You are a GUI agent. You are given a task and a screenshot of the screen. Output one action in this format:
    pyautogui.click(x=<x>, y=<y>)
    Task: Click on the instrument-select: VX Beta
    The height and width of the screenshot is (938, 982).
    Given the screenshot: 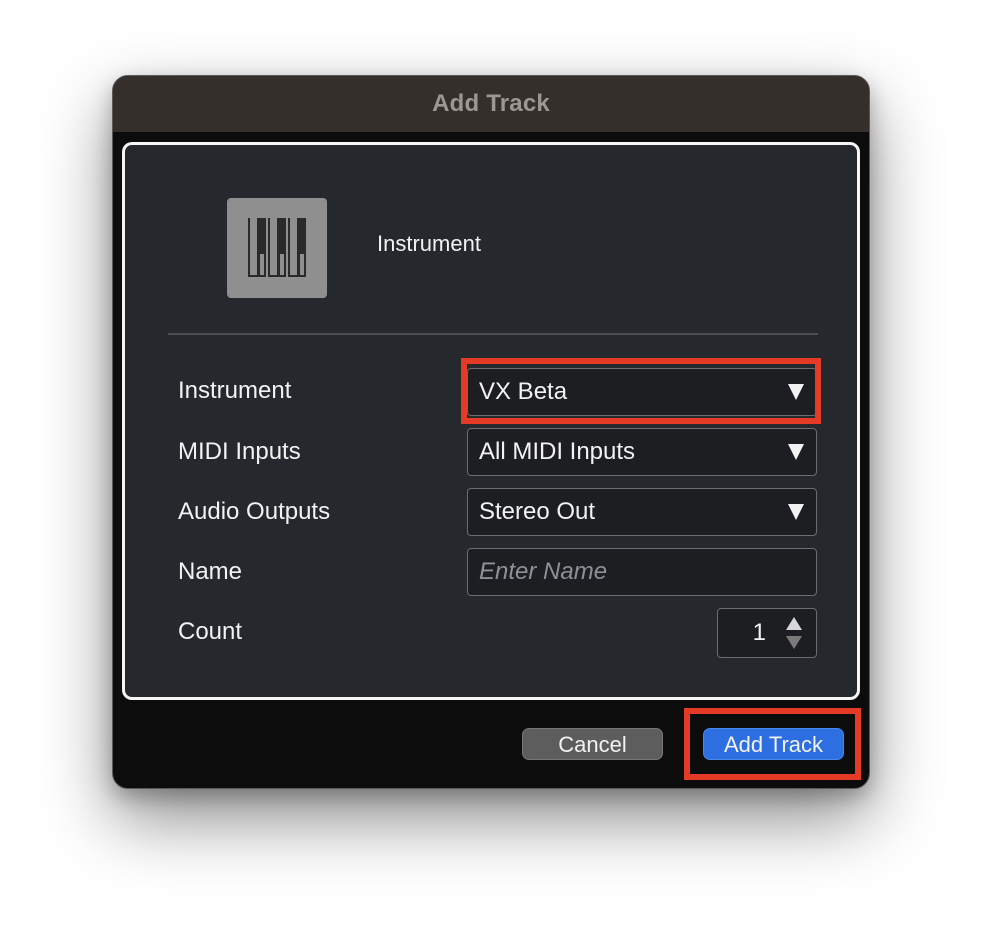 What is the action you would take?
    pyautogui.click(x=642, y=392)
    